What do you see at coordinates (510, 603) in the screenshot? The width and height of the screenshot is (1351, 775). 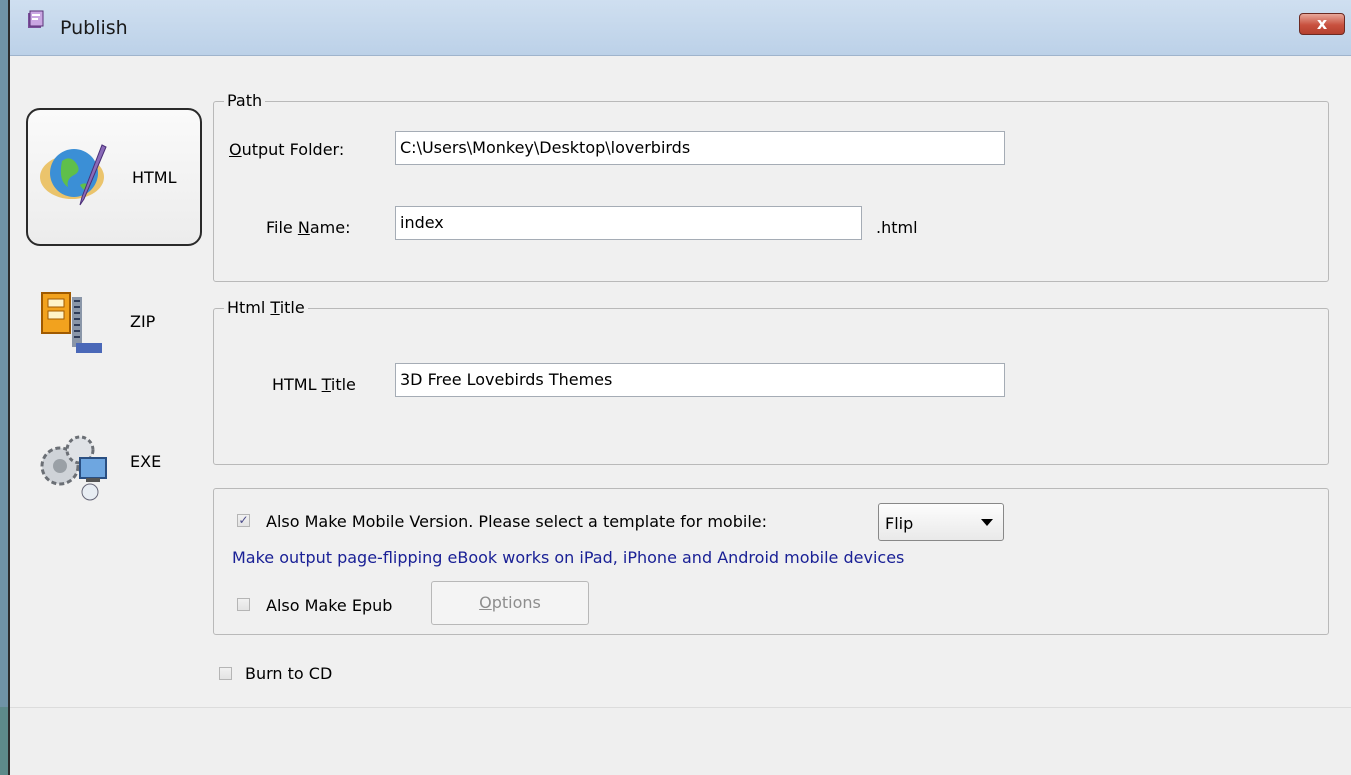 I see `options-button: Options` at bounding box center [510, 603].